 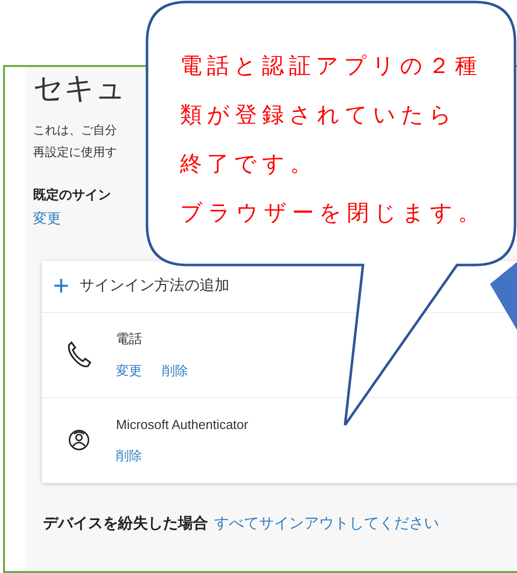 I want to click on add-method-button: + サインイン方法の追加, so click(x=141, y=286).